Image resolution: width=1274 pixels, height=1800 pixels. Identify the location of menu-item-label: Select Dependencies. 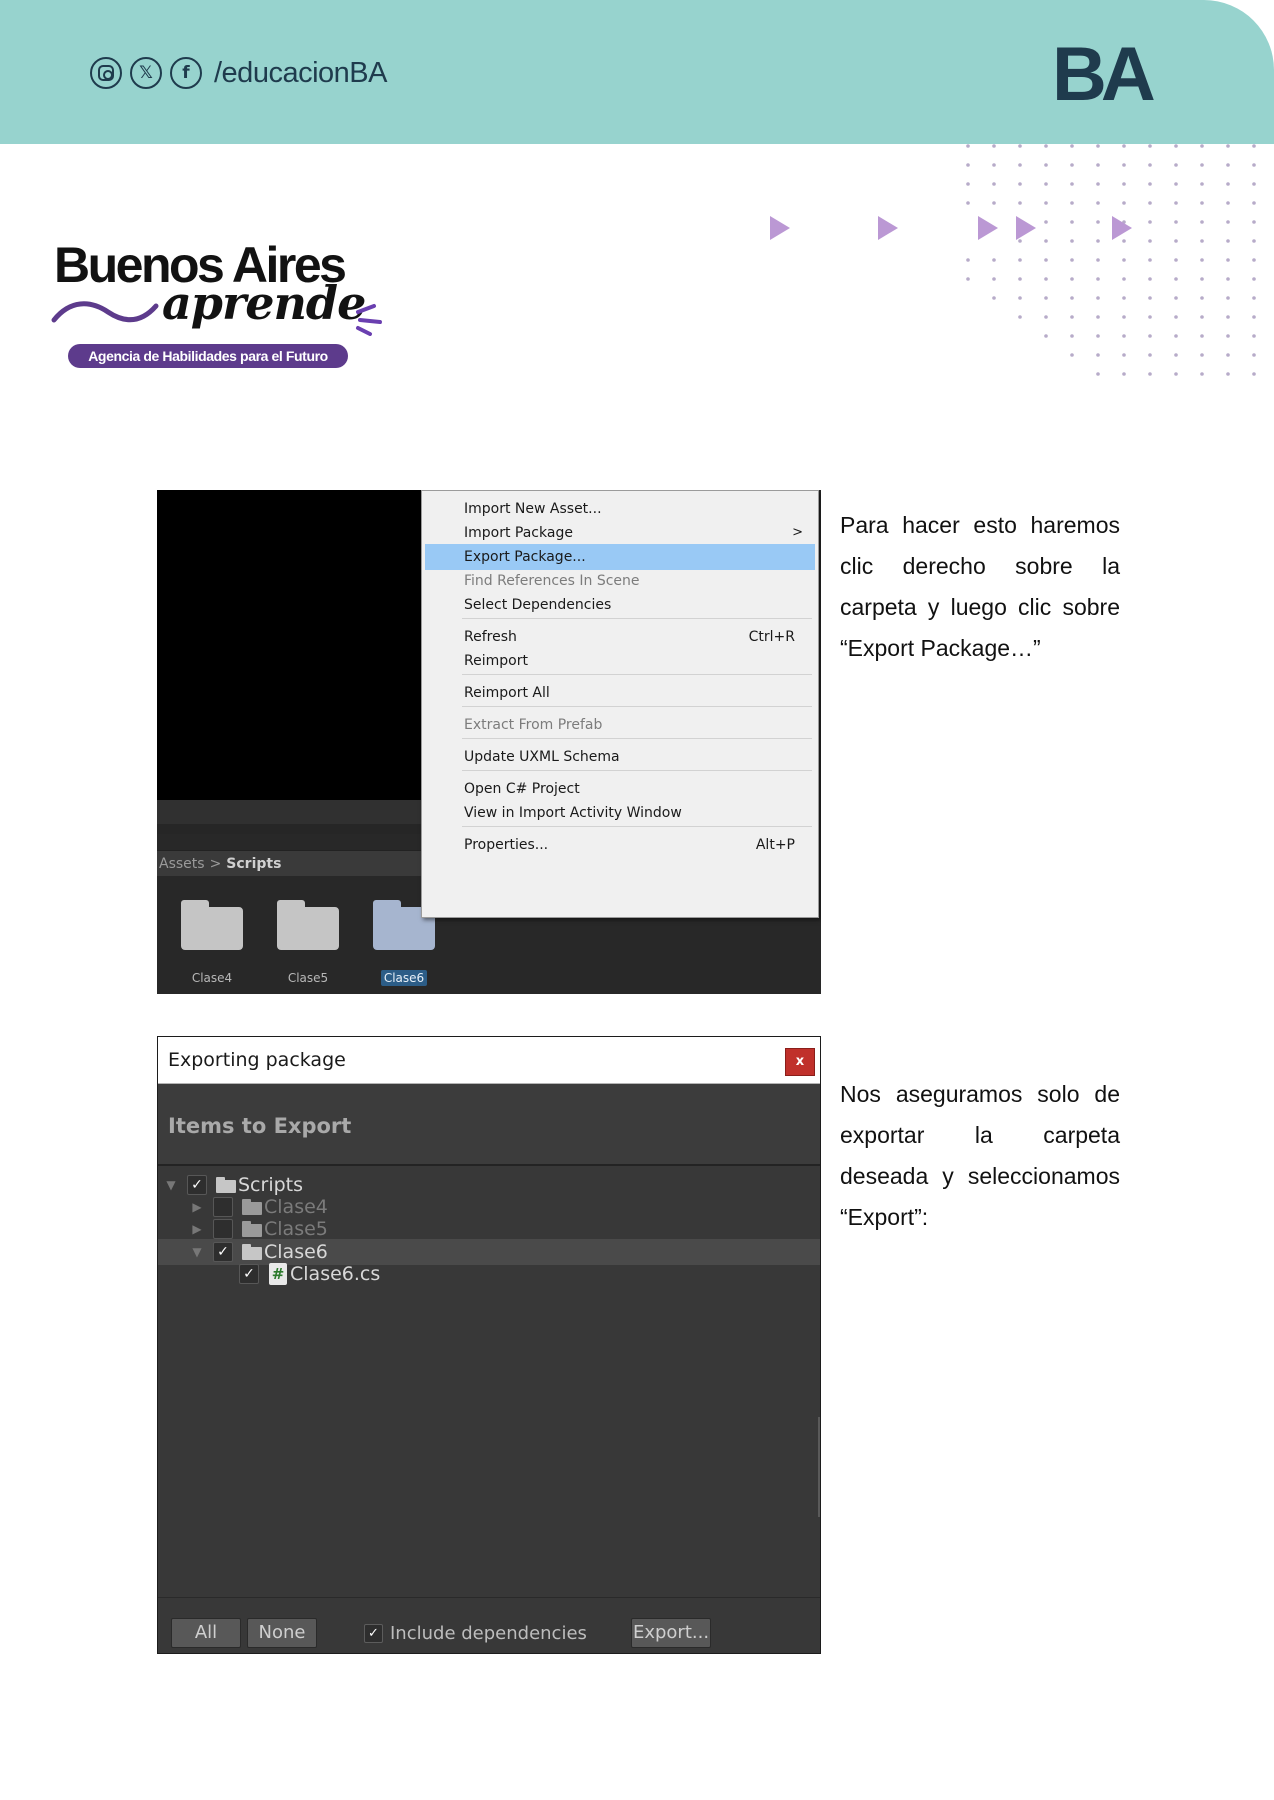
(538, 605).